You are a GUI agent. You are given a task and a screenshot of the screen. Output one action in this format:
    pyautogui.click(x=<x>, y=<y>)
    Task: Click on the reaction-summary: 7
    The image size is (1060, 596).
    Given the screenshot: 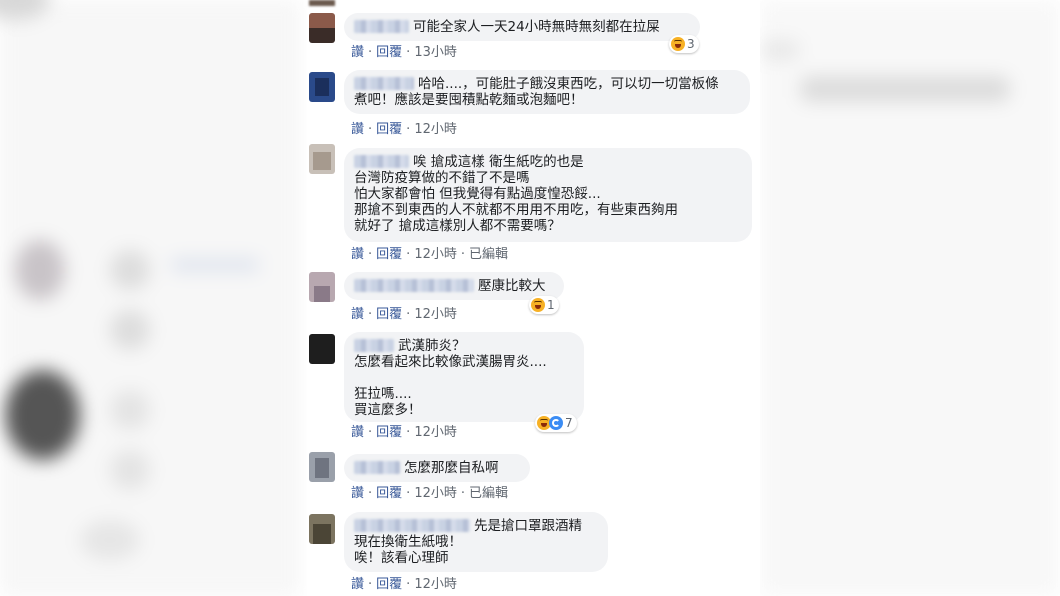 What is the action you would take?
    pyautogui.click(x=556, y=423)
    